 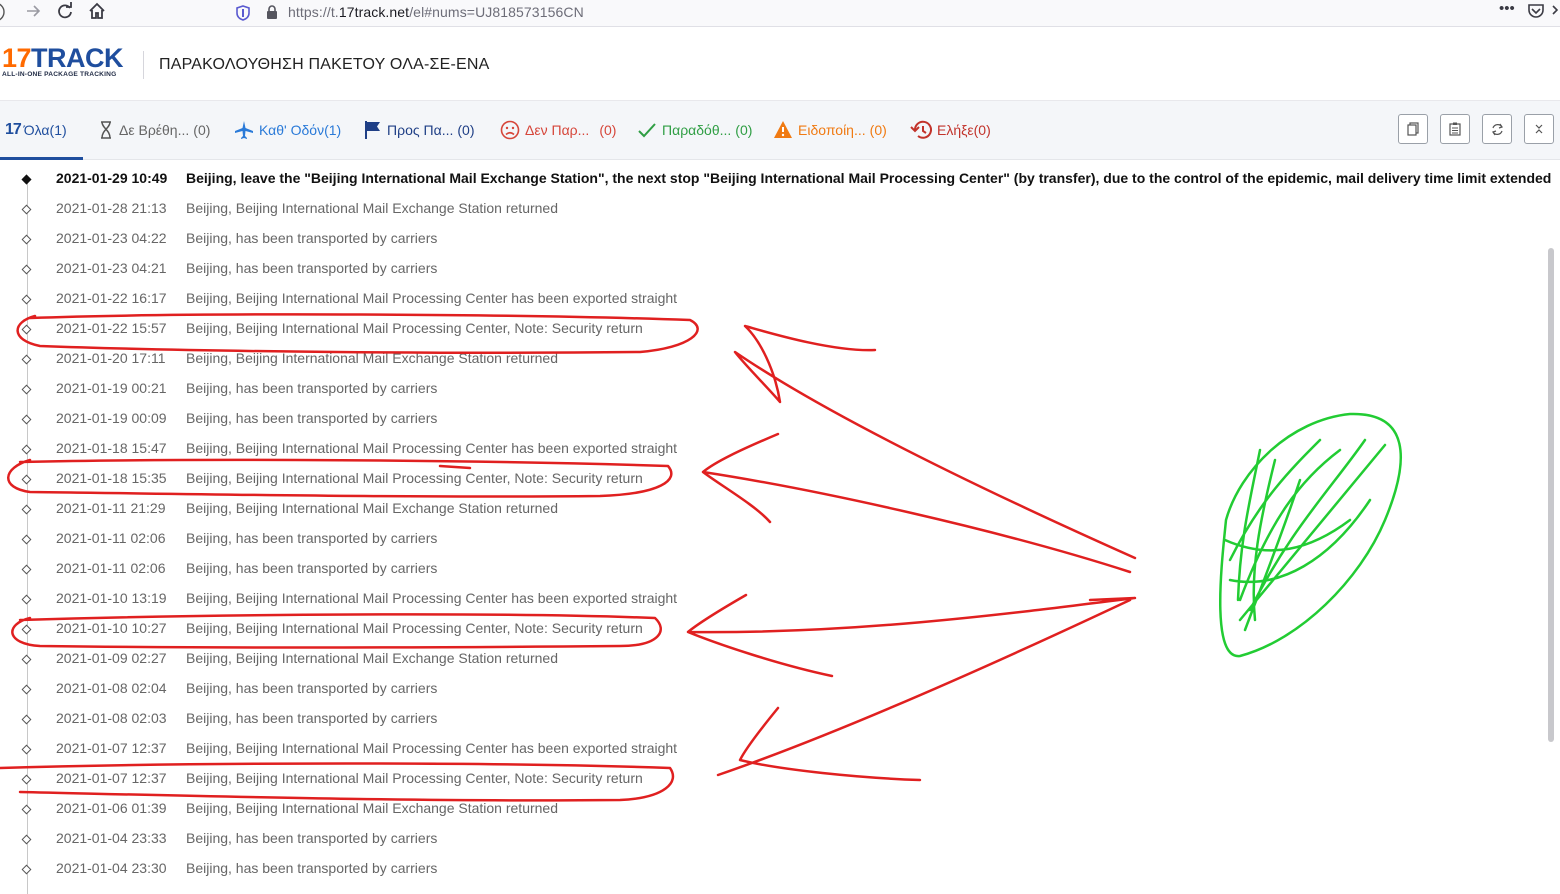 I want to click on tab-all: 17 Όλα (1), so click(x=36, y=130).